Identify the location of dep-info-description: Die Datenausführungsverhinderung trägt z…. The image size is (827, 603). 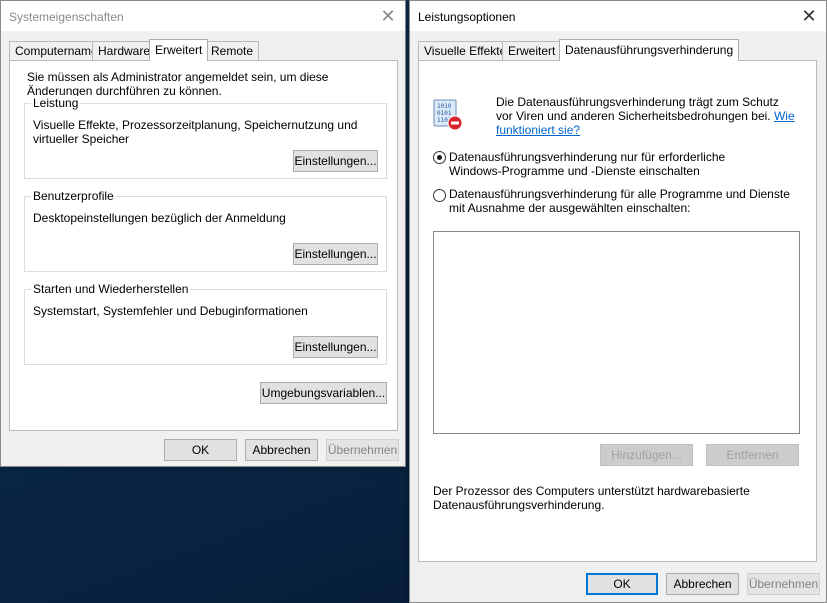
(637, 109).